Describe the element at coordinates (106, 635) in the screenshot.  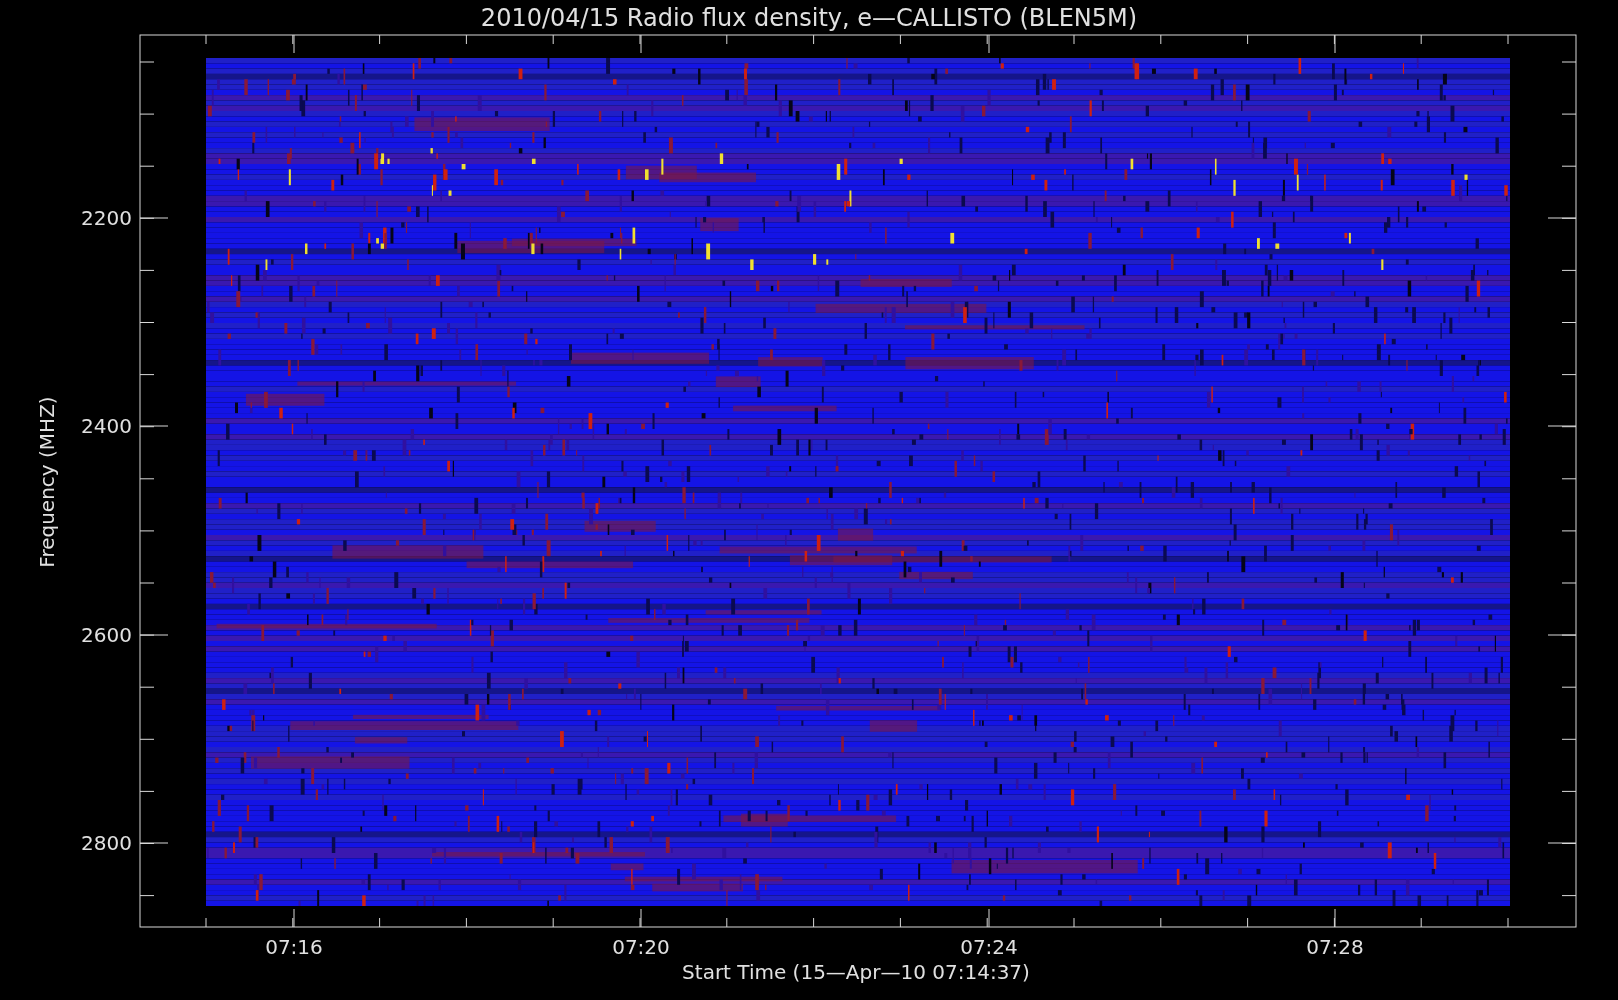
I see `y-tick-label: 2600` at that location.